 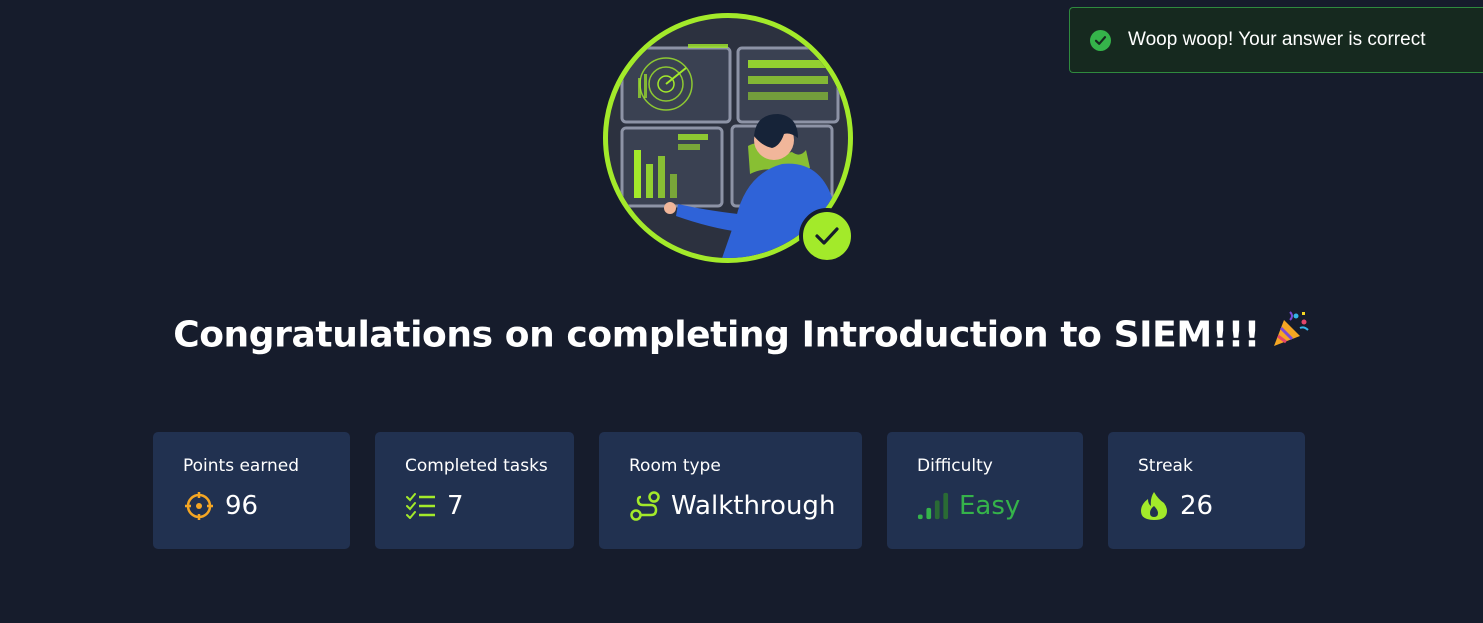 I want to click on stat-value-streak: 26, so click(x=1197, y=506).